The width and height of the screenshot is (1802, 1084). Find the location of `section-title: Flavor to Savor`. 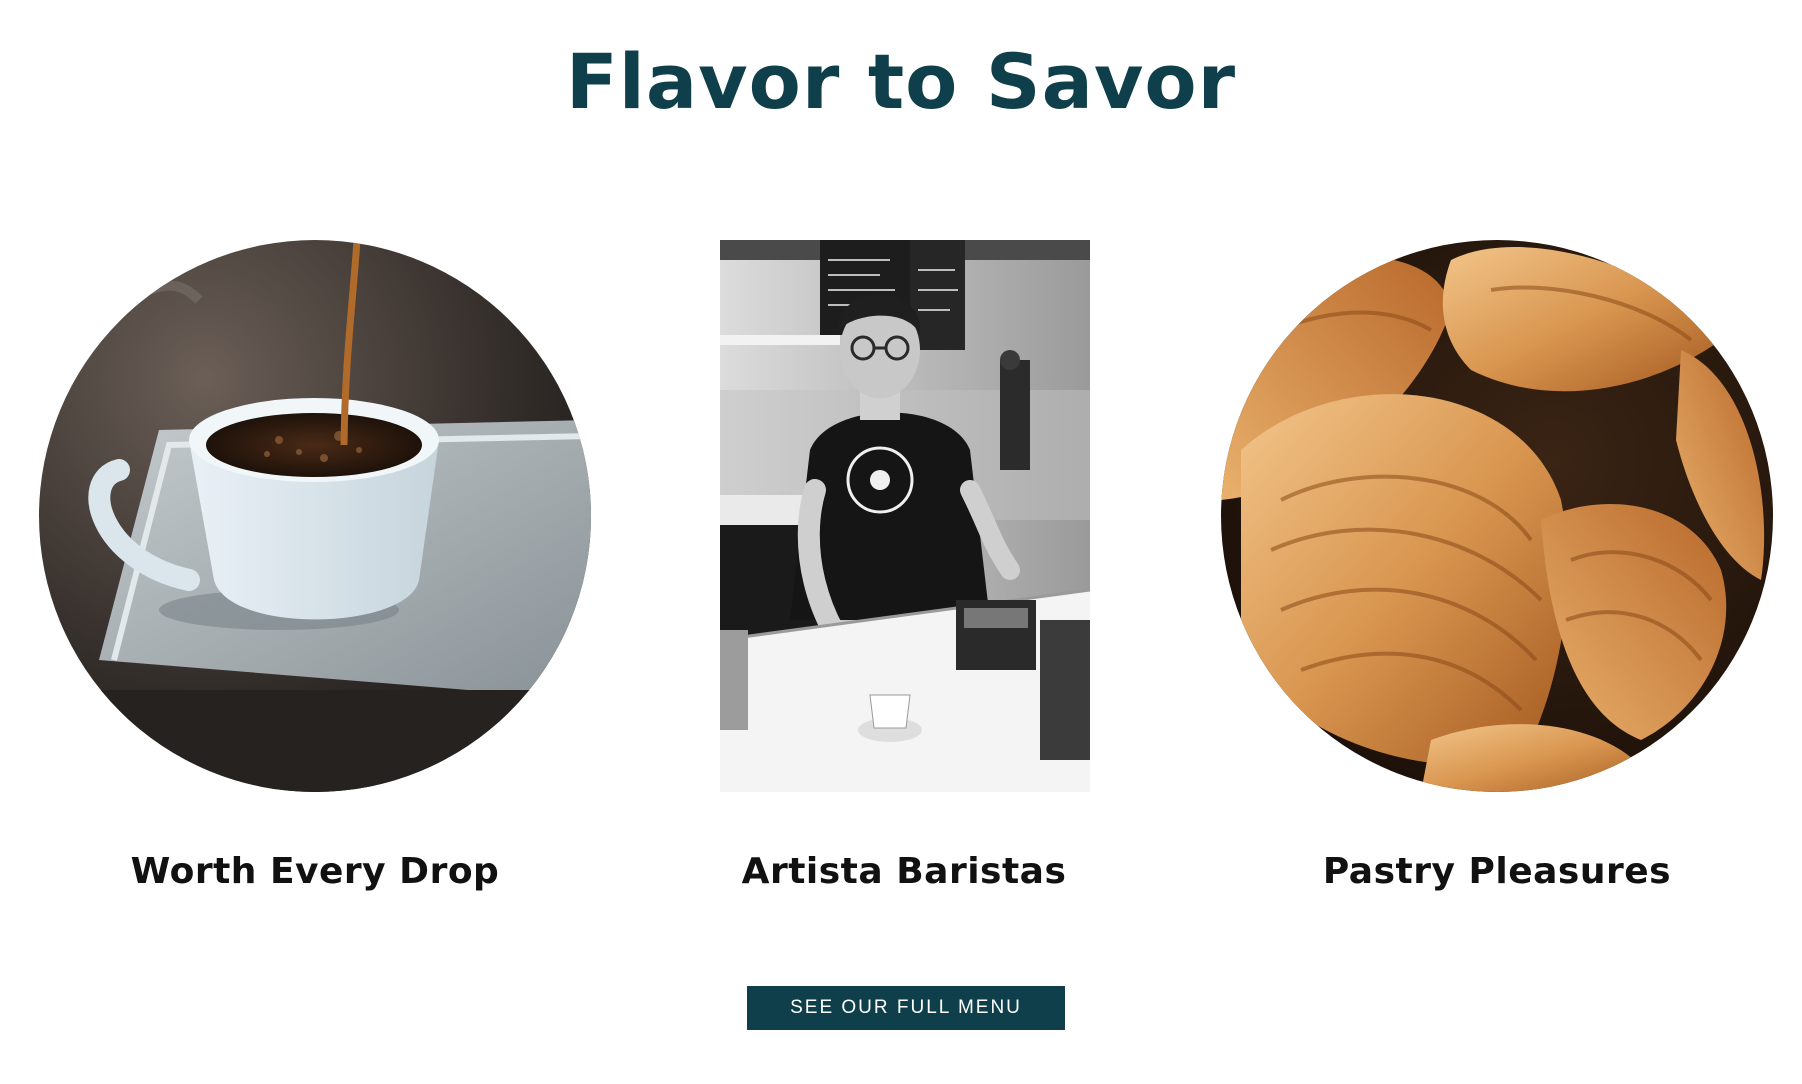

section-title: Flavor to Savor is located at coordinates (901, 81).